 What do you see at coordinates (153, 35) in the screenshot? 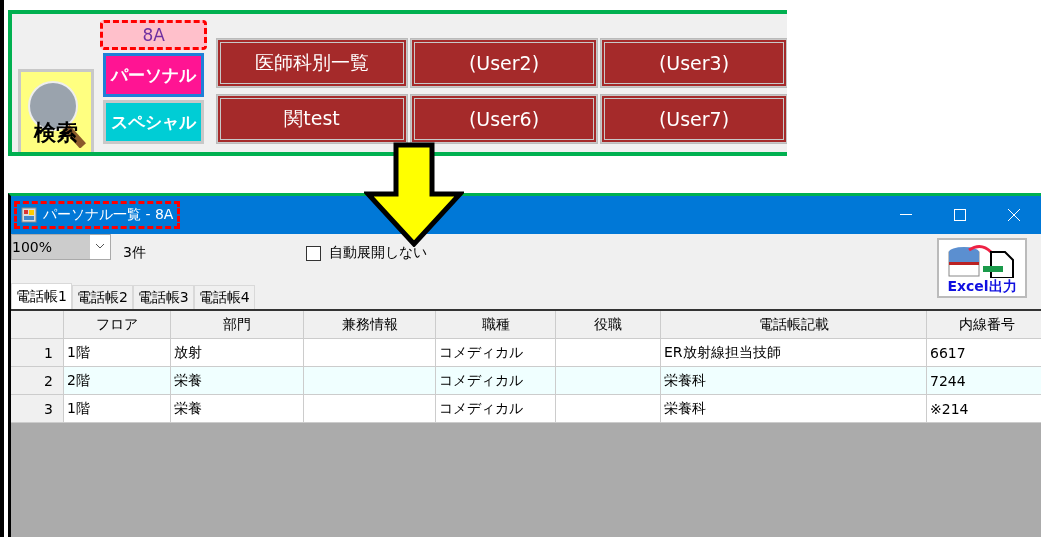
I see `group-label: 8A` at bounding box center [153, 35].